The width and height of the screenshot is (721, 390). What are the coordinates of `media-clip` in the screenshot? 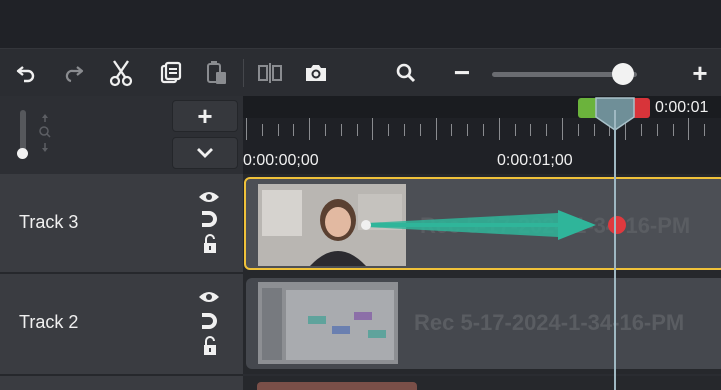 It's located at (337, 386).